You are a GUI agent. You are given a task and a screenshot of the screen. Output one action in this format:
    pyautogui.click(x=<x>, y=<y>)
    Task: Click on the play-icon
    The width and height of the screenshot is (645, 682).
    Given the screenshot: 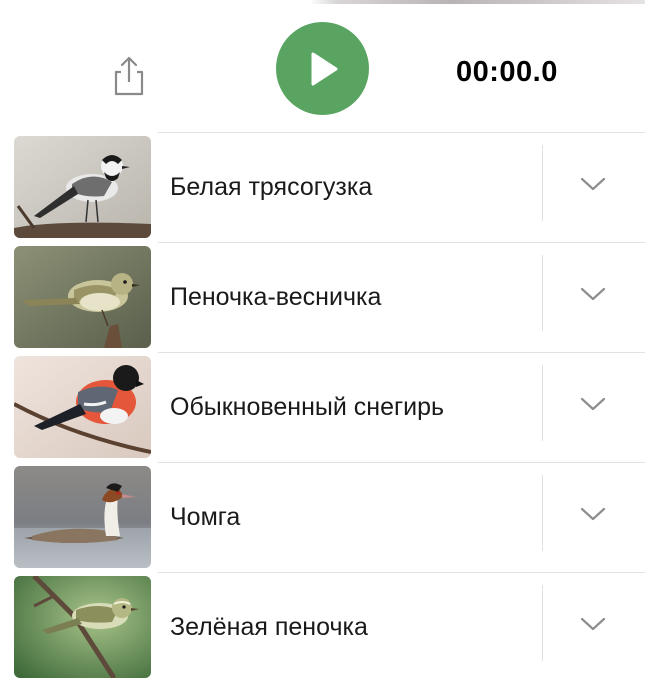 What is the action you would take?
    pyautogui.click(x=324, y=68)
    